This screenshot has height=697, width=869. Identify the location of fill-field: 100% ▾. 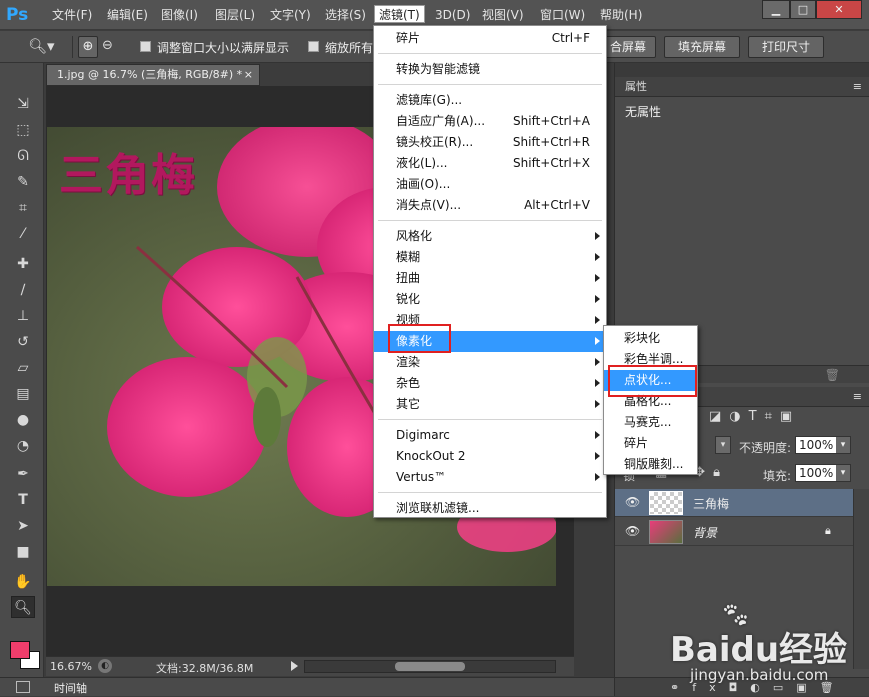
(823, 473).